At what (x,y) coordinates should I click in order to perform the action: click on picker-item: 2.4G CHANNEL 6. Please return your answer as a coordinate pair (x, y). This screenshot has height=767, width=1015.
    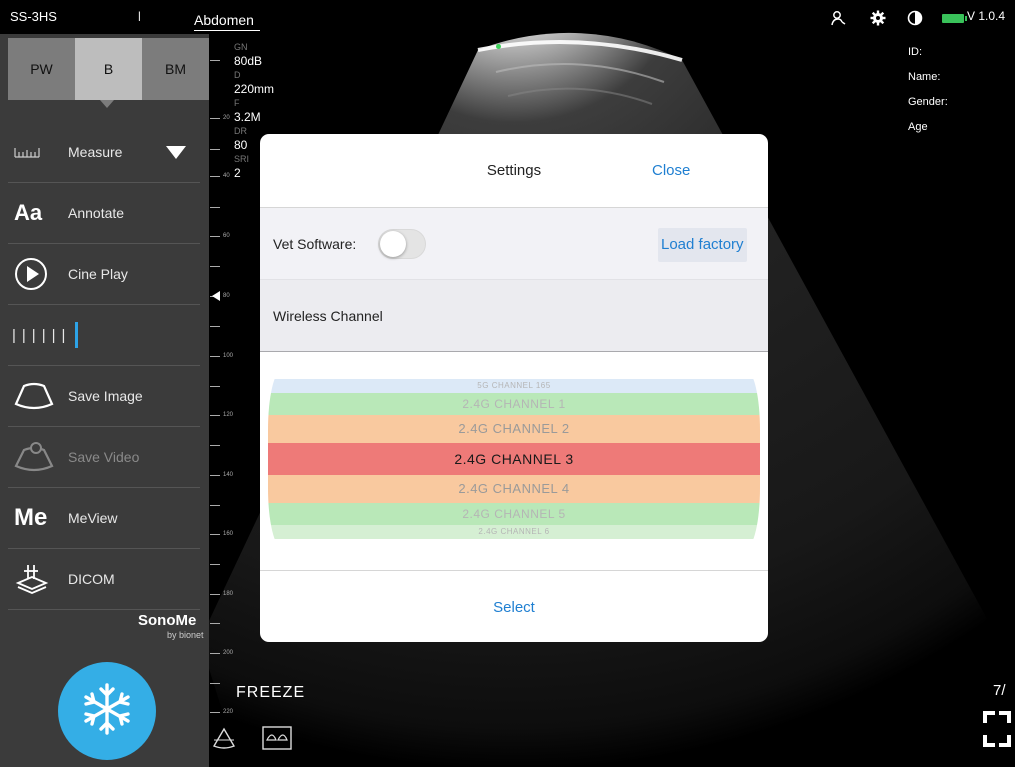
    Looking at the image, I should click on (514, 532).